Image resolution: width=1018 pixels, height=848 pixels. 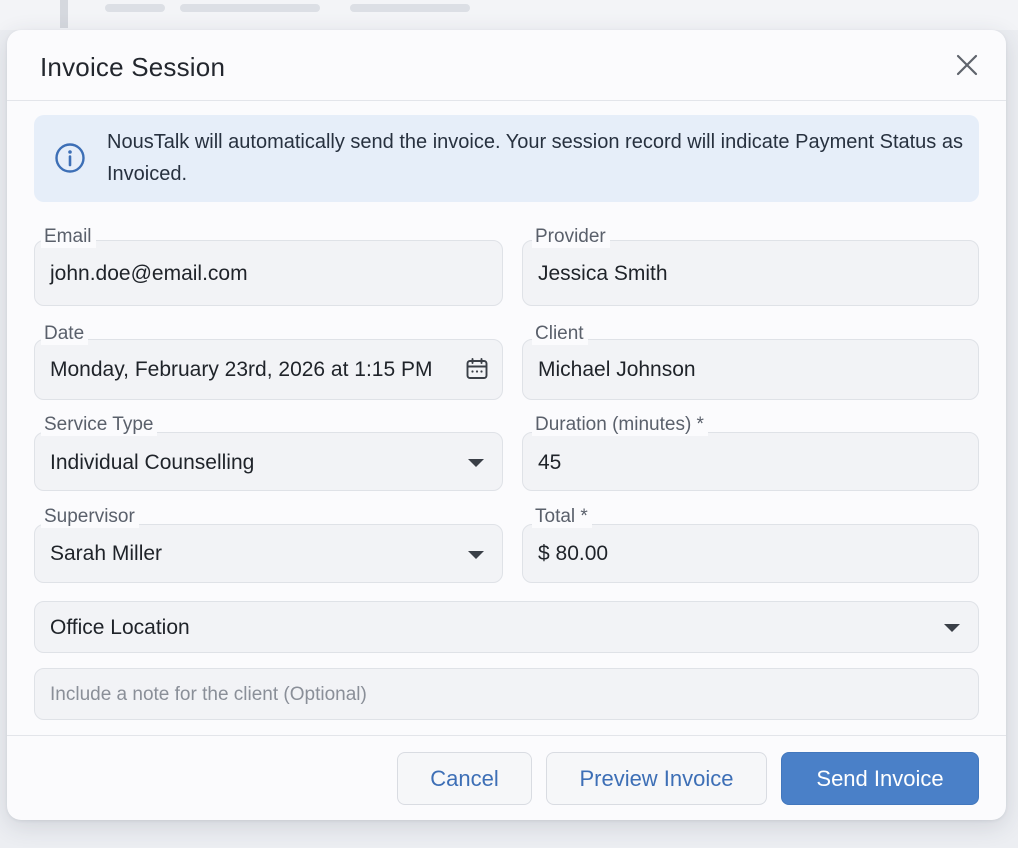 What do you see at coordinates (268, 553) in the screenshot?
I see `supervisor-select: Sarah Miller` at bounding box center [268, 553].